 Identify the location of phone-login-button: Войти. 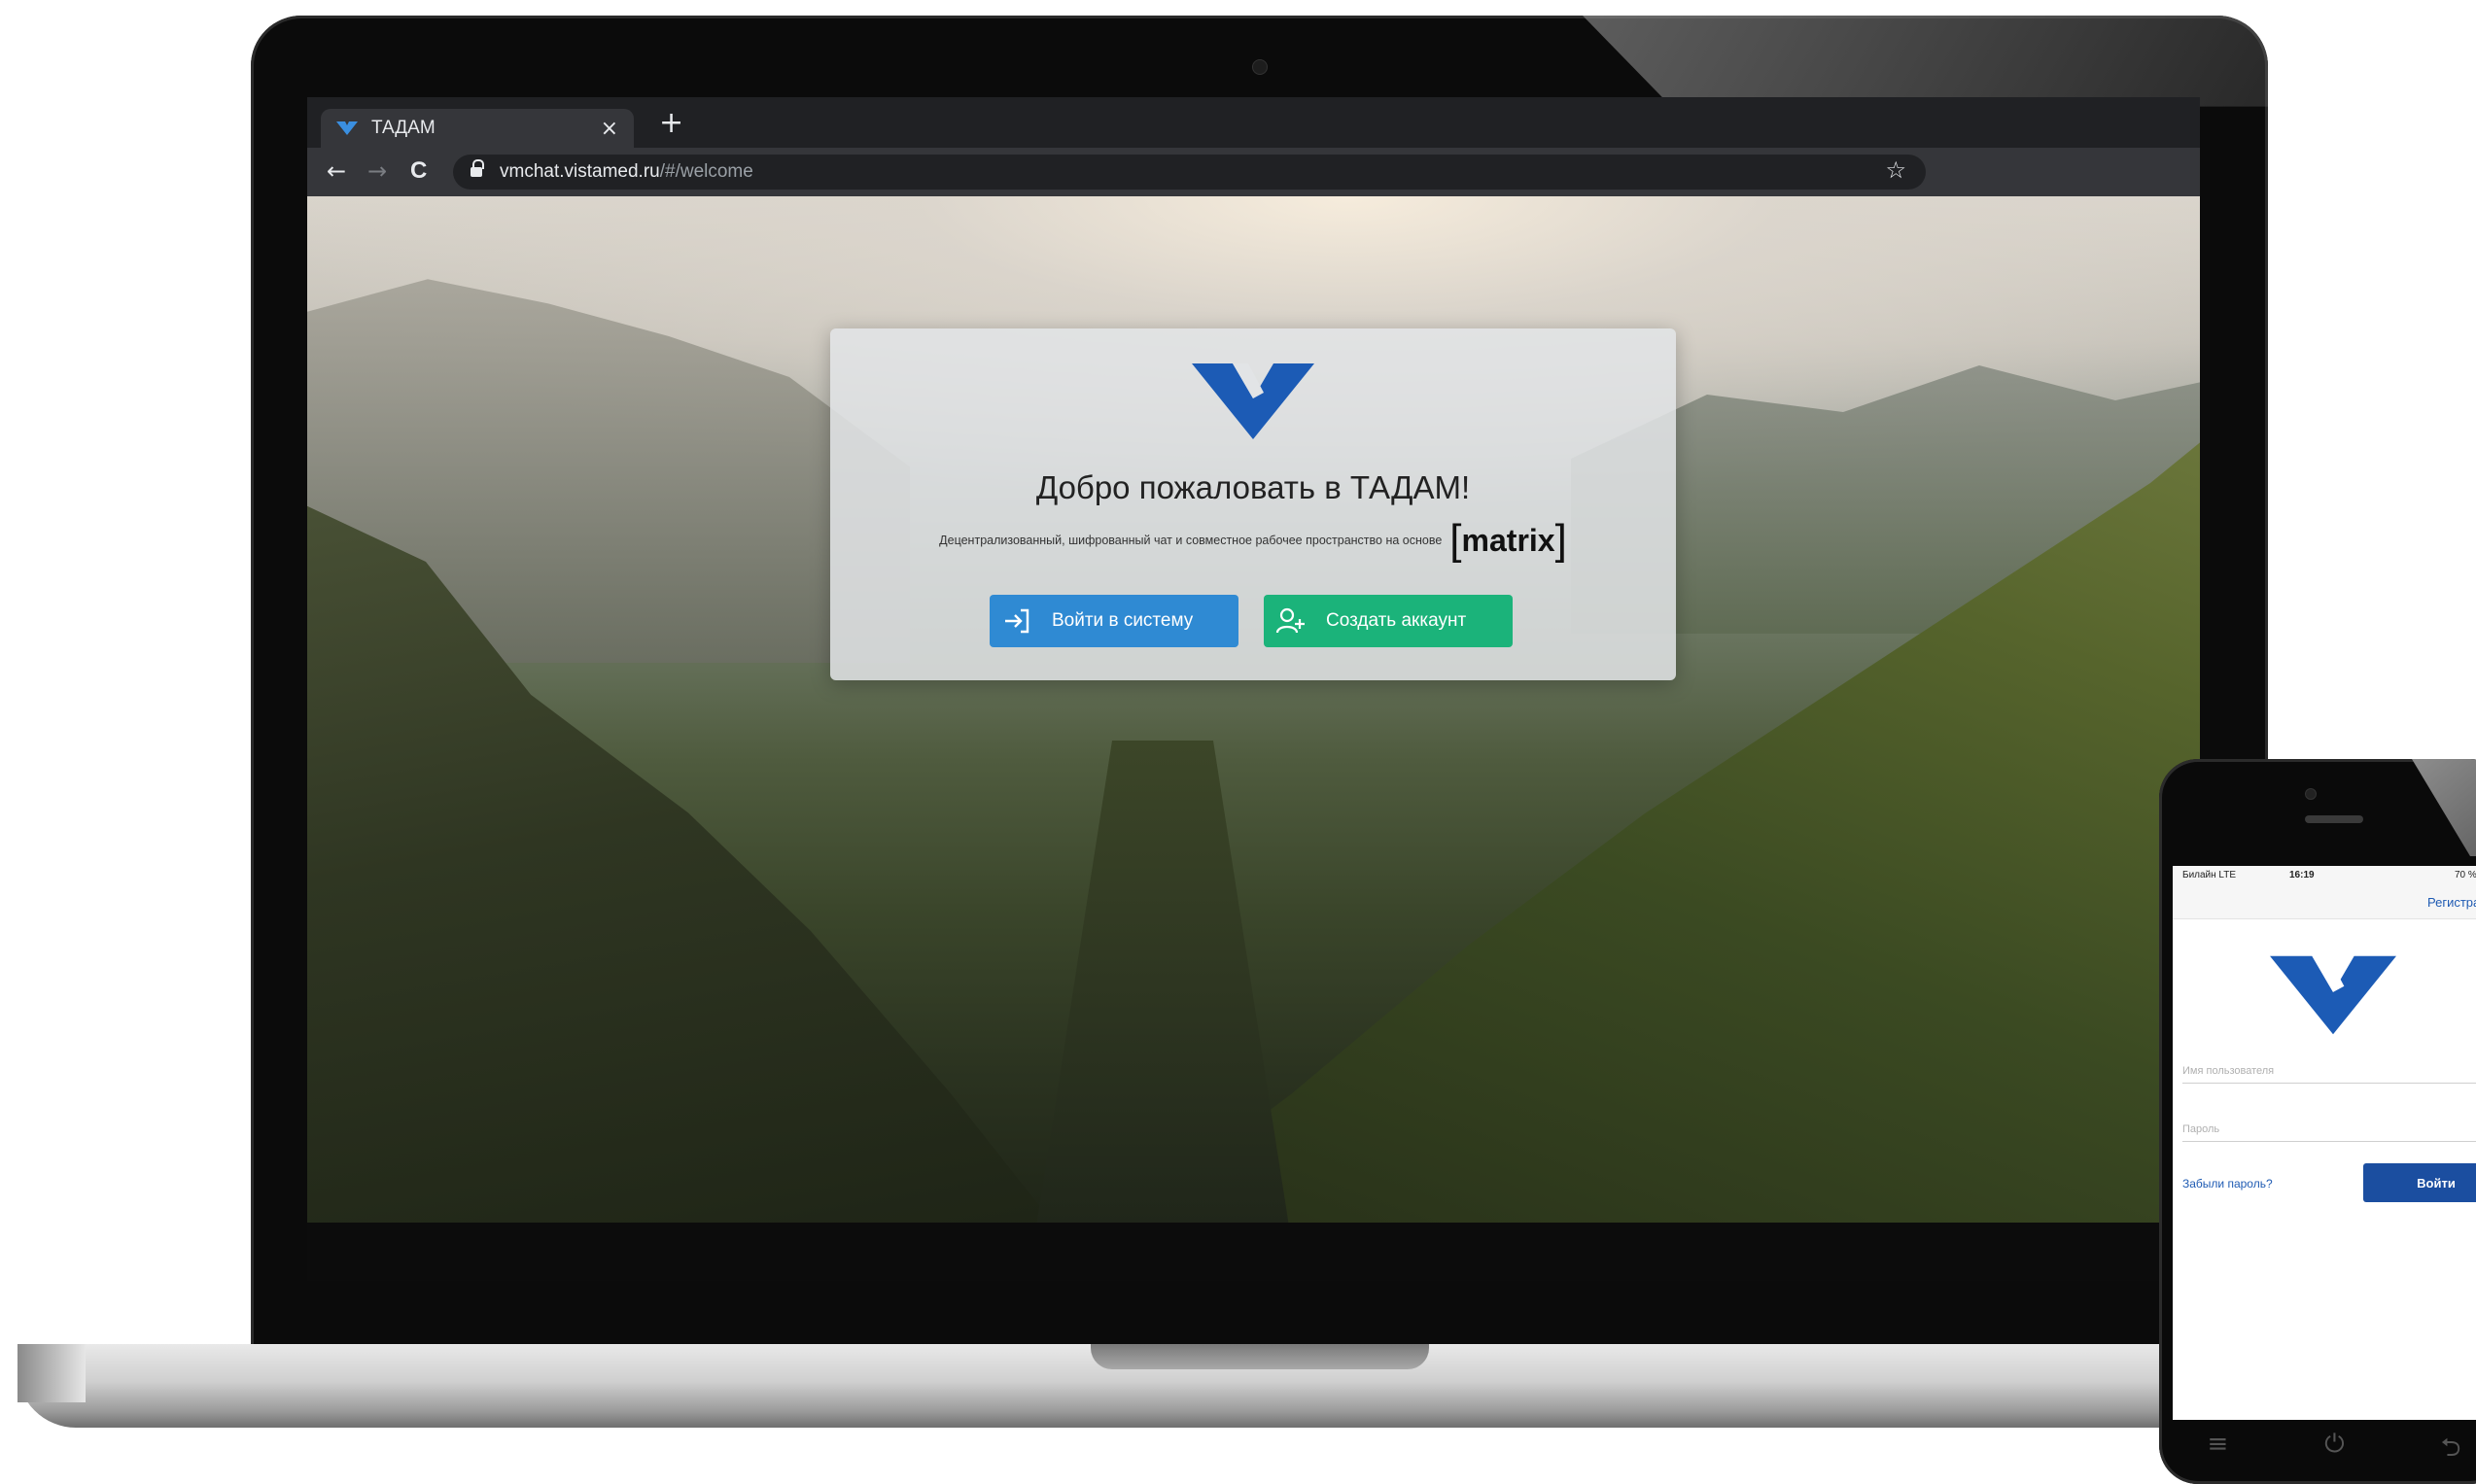
(2419, 1182).